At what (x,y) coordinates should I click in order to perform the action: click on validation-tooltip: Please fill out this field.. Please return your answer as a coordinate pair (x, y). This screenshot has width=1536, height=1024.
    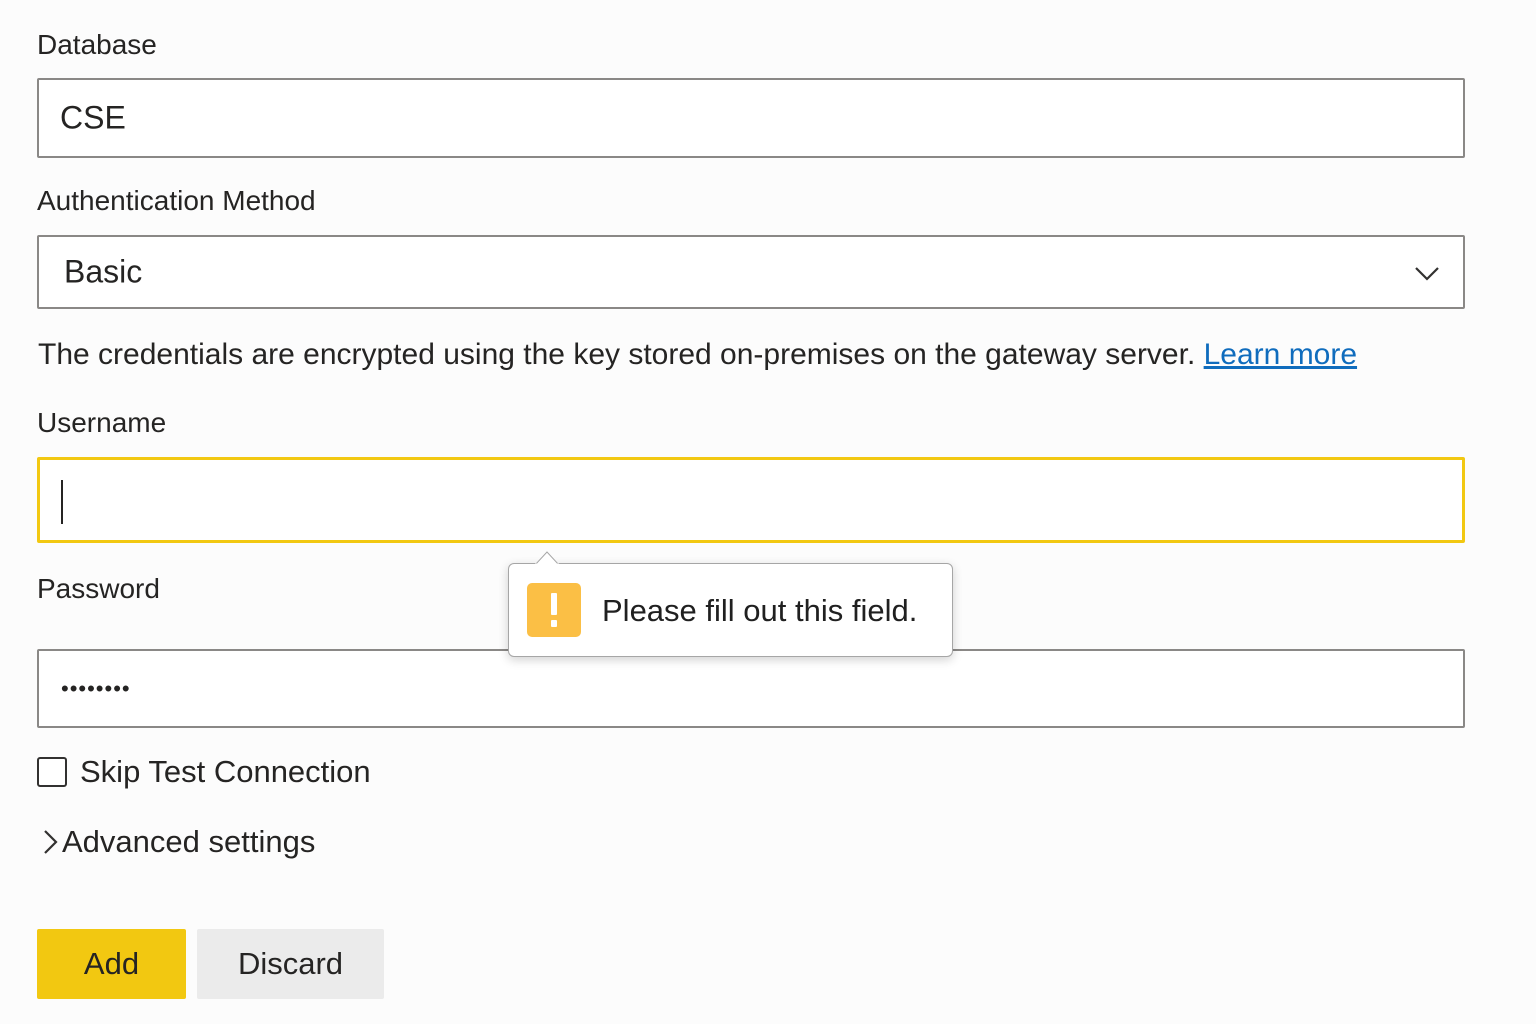
    Looking at the image, I should click on (730, 604).